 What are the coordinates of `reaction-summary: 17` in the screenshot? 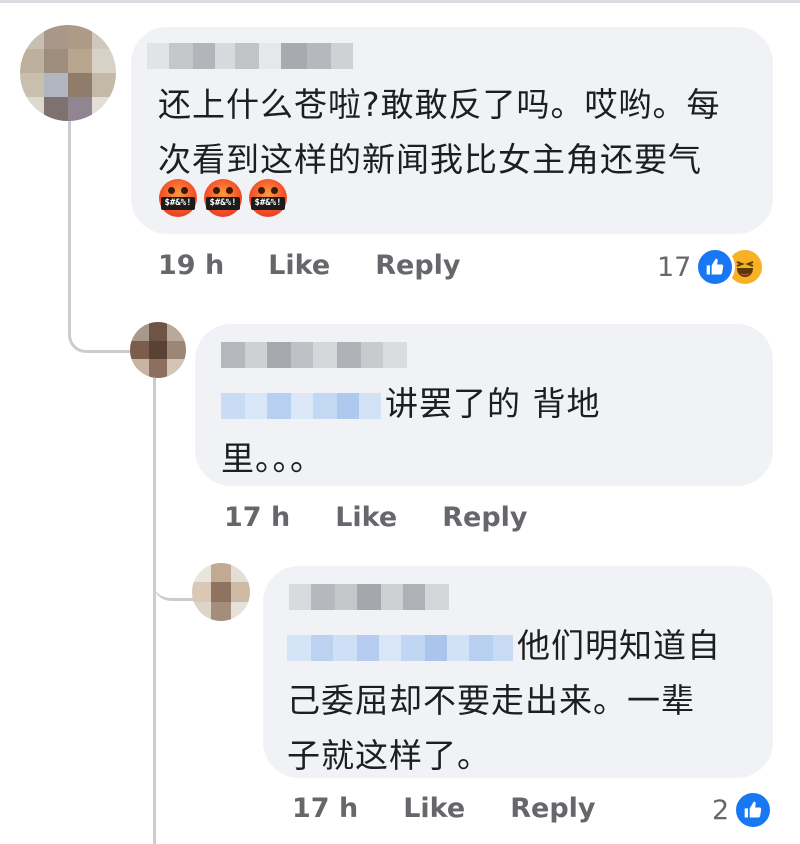 It's located at (711, 267).